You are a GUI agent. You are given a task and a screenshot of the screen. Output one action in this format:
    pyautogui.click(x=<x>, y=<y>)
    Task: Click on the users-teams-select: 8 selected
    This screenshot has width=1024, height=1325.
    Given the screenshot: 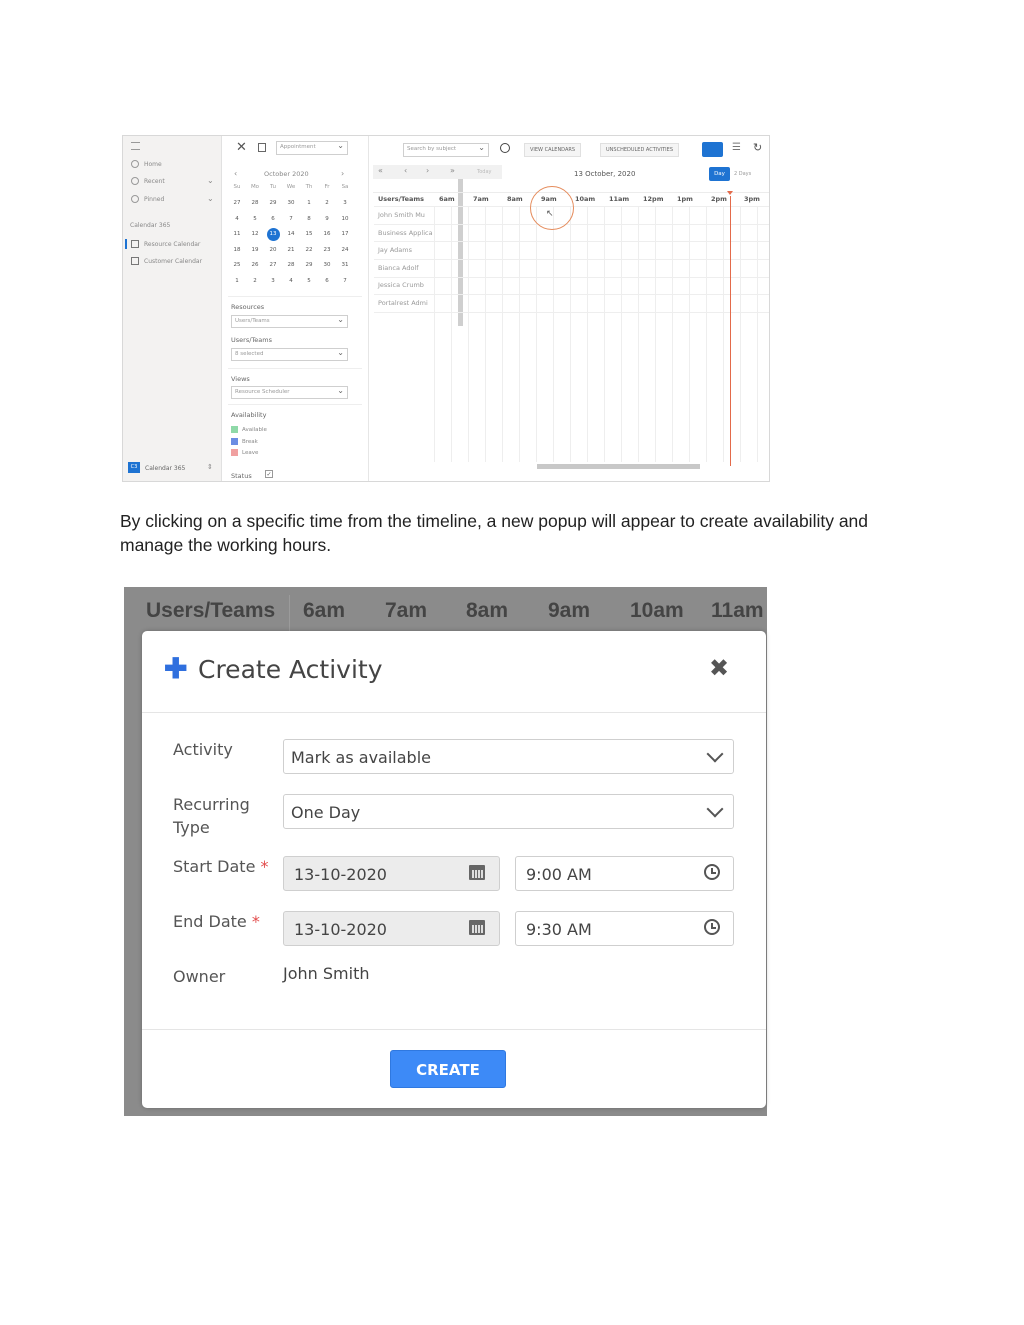 What is the action you would take?
    pyautogui.click(x=289, y=354)
    